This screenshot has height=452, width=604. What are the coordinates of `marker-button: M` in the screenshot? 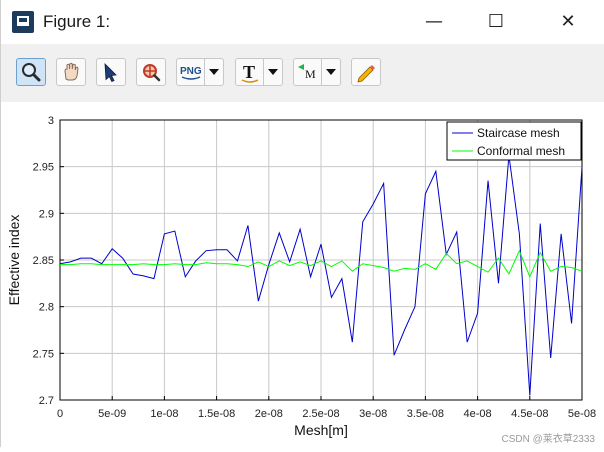 It's located at (317, 72).